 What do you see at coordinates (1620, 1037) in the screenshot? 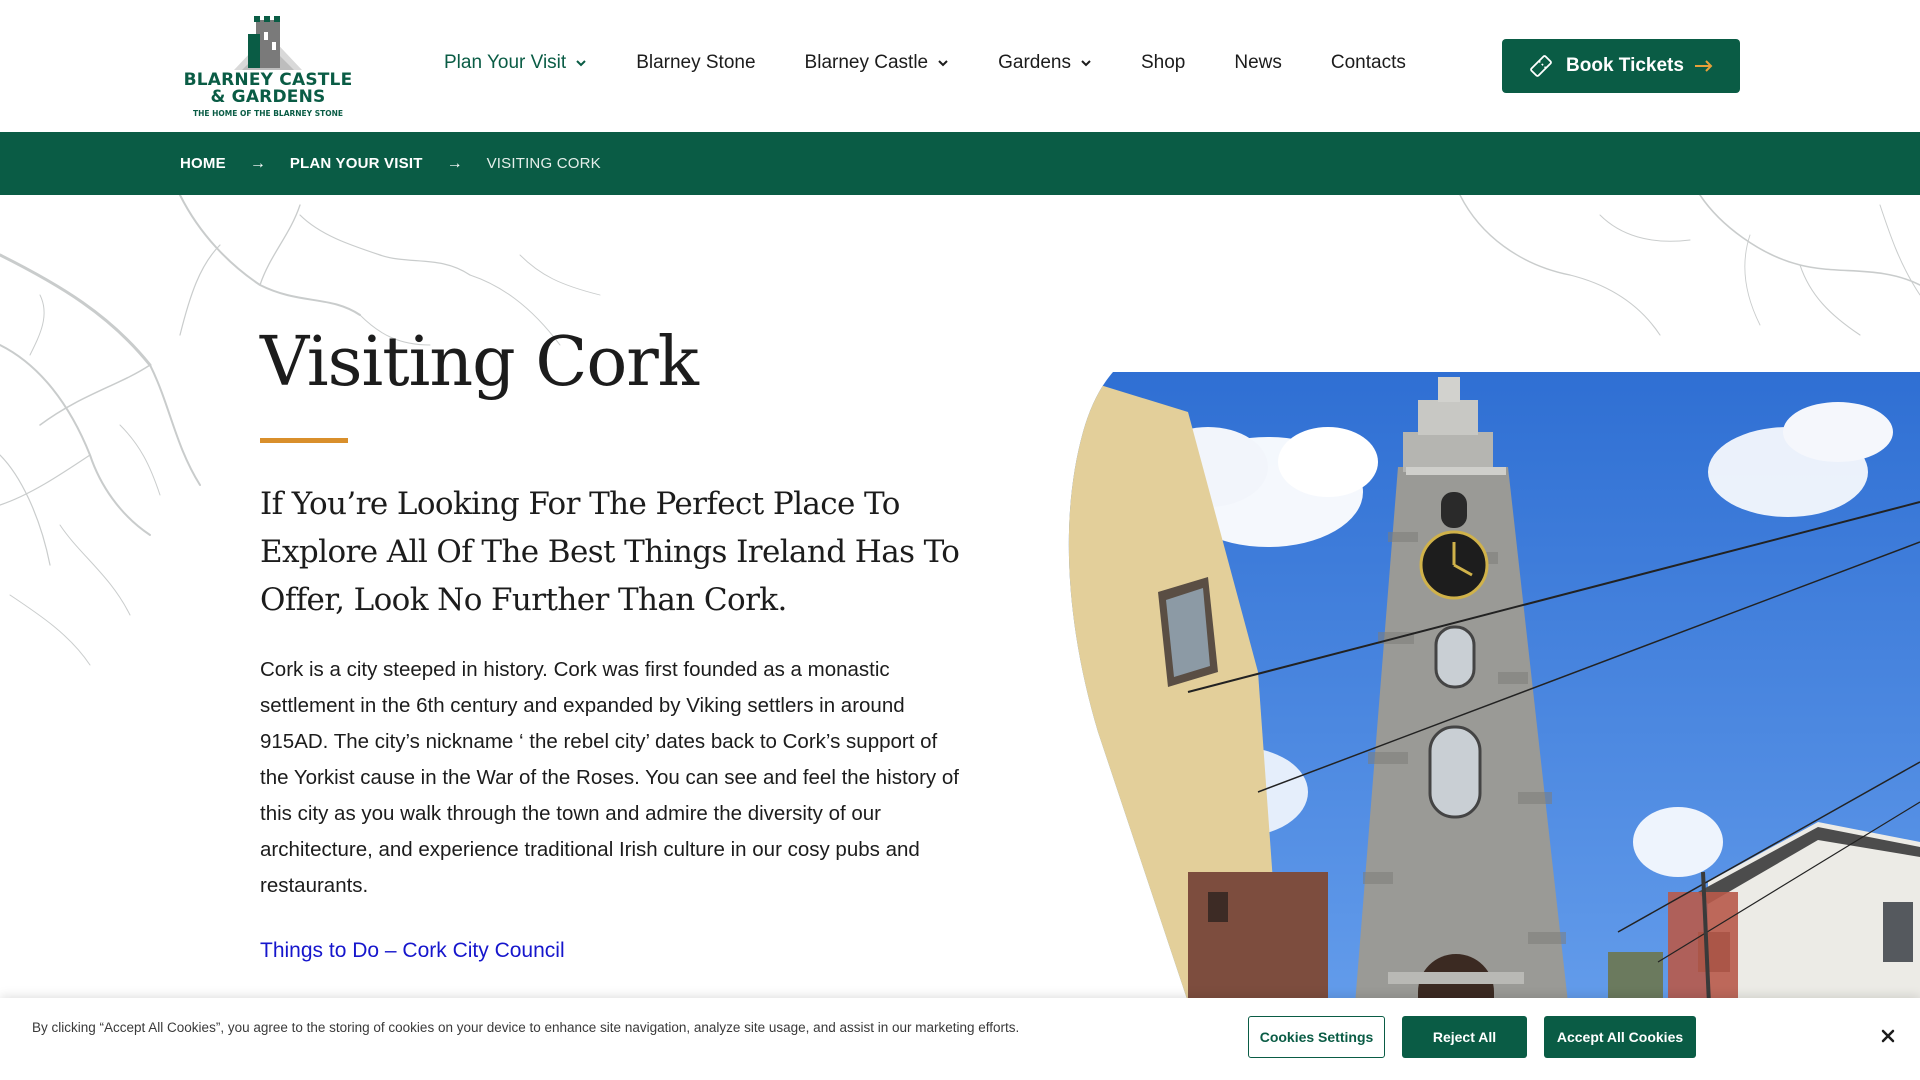
I see `accept-all-cookies-button: Accept All Cookies` at bounding box center [1620, 1037].